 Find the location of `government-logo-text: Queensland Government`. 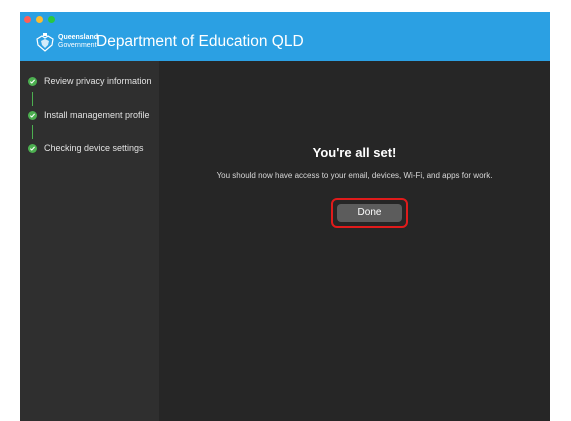

government-logo-text: Queensland Government is located at coordinates (78, 42).